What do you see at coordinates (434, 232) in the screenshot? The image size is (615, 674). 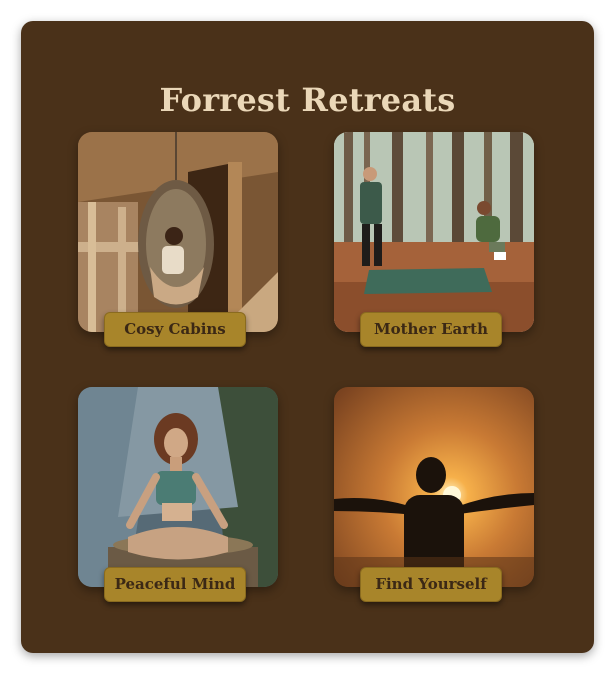 I see `forest-photo` at bounding box center [434, 232].